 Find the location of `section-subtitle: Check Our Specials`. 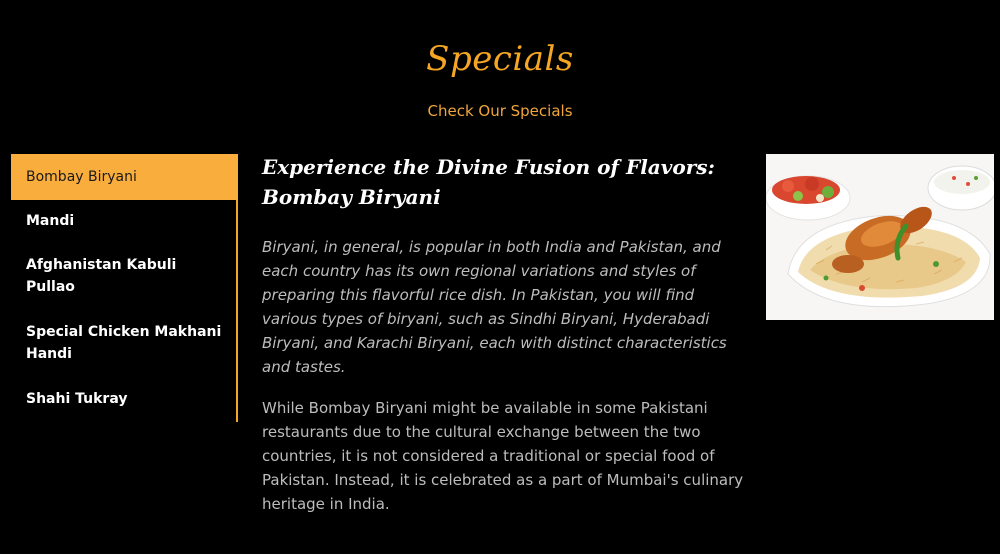

section-subtitle: Check Our Specials is located at coordinates (500, 111).